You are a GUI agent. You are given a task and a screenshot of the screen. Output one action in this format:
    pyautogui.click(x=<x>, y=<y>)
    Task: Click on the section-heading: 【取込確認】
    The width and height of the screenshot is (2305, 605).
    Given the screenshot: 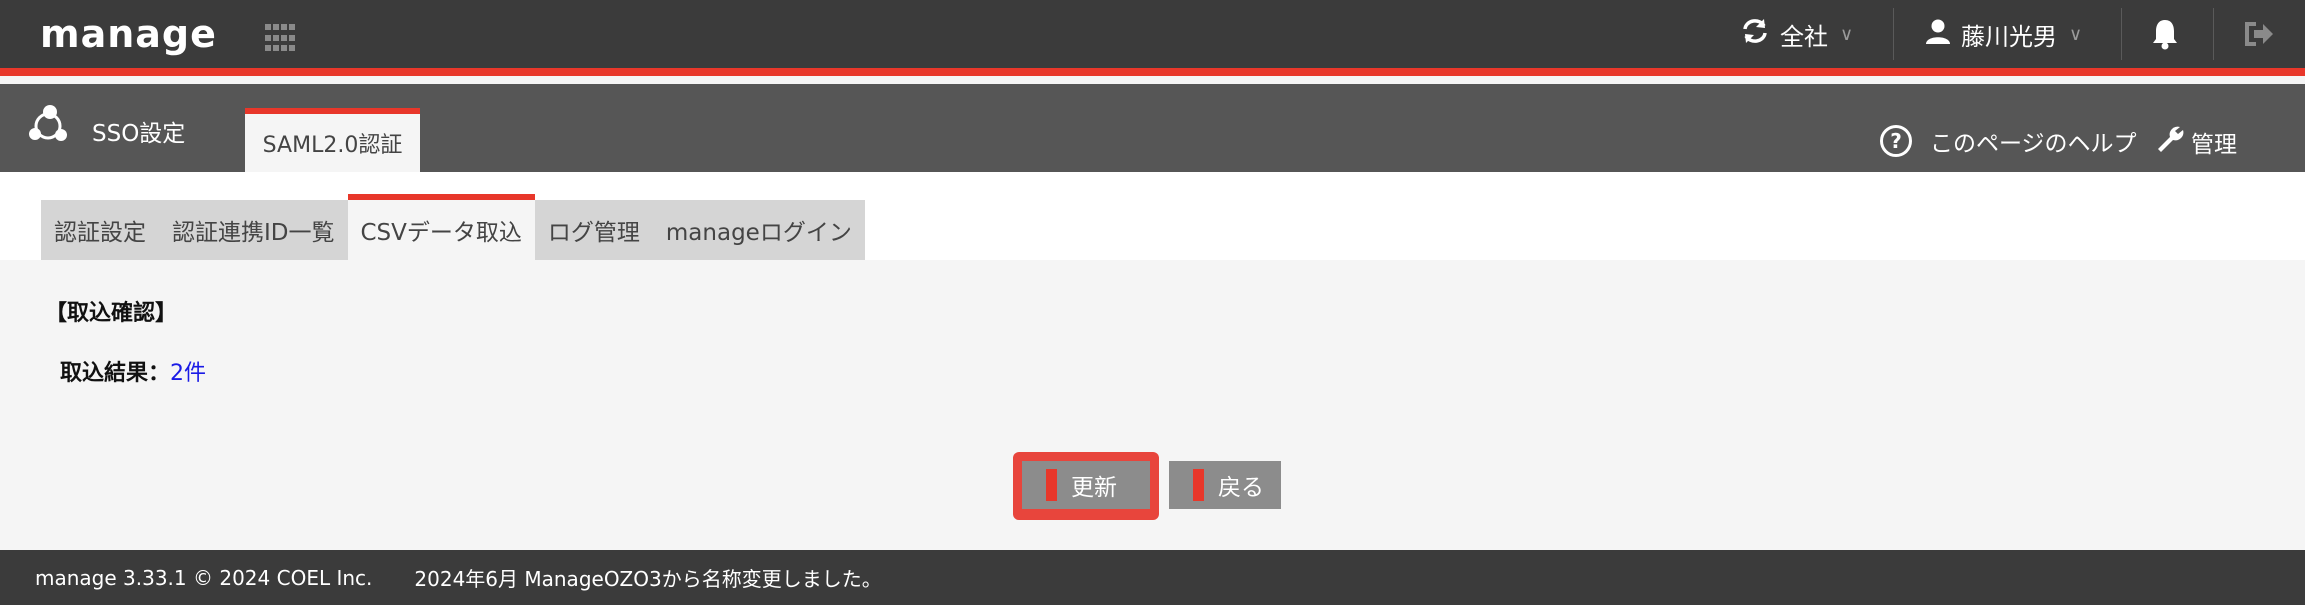 What is the action you would take?
    pyautogui.click(x=111, y=313)
    